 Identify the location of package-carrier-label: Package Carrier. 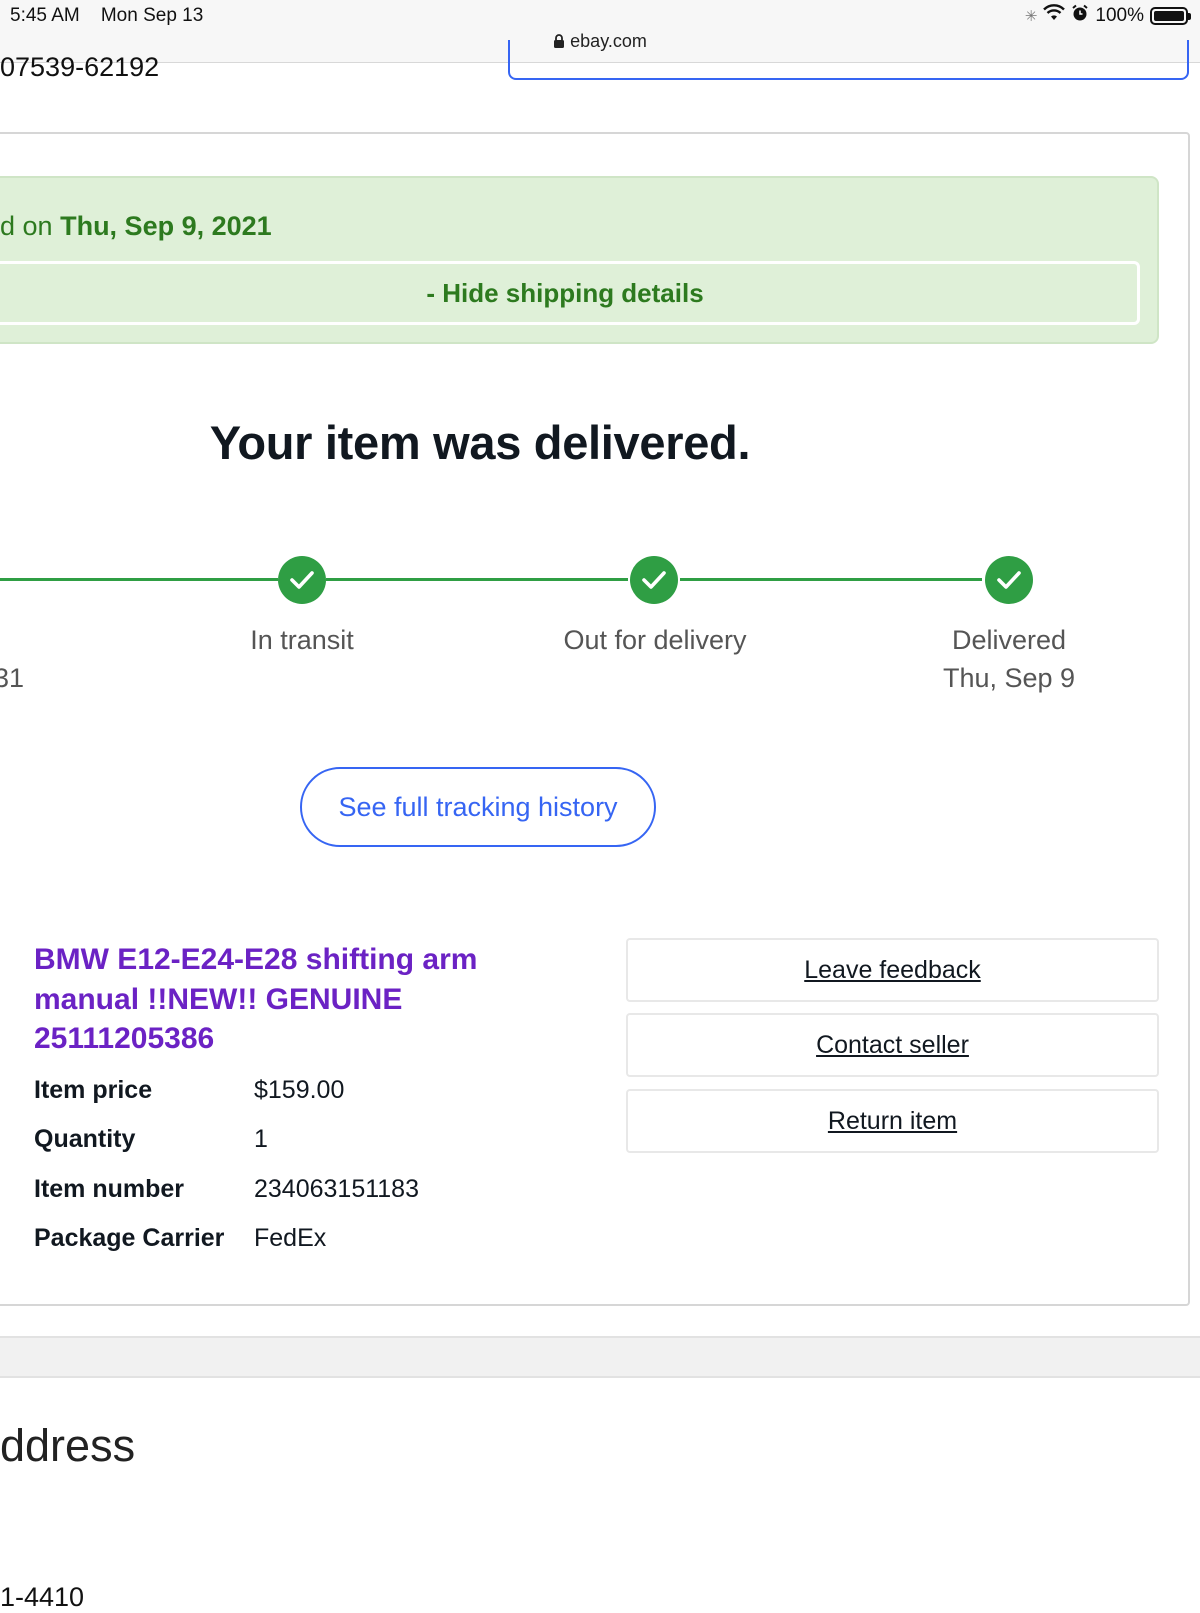
(129, 1238).